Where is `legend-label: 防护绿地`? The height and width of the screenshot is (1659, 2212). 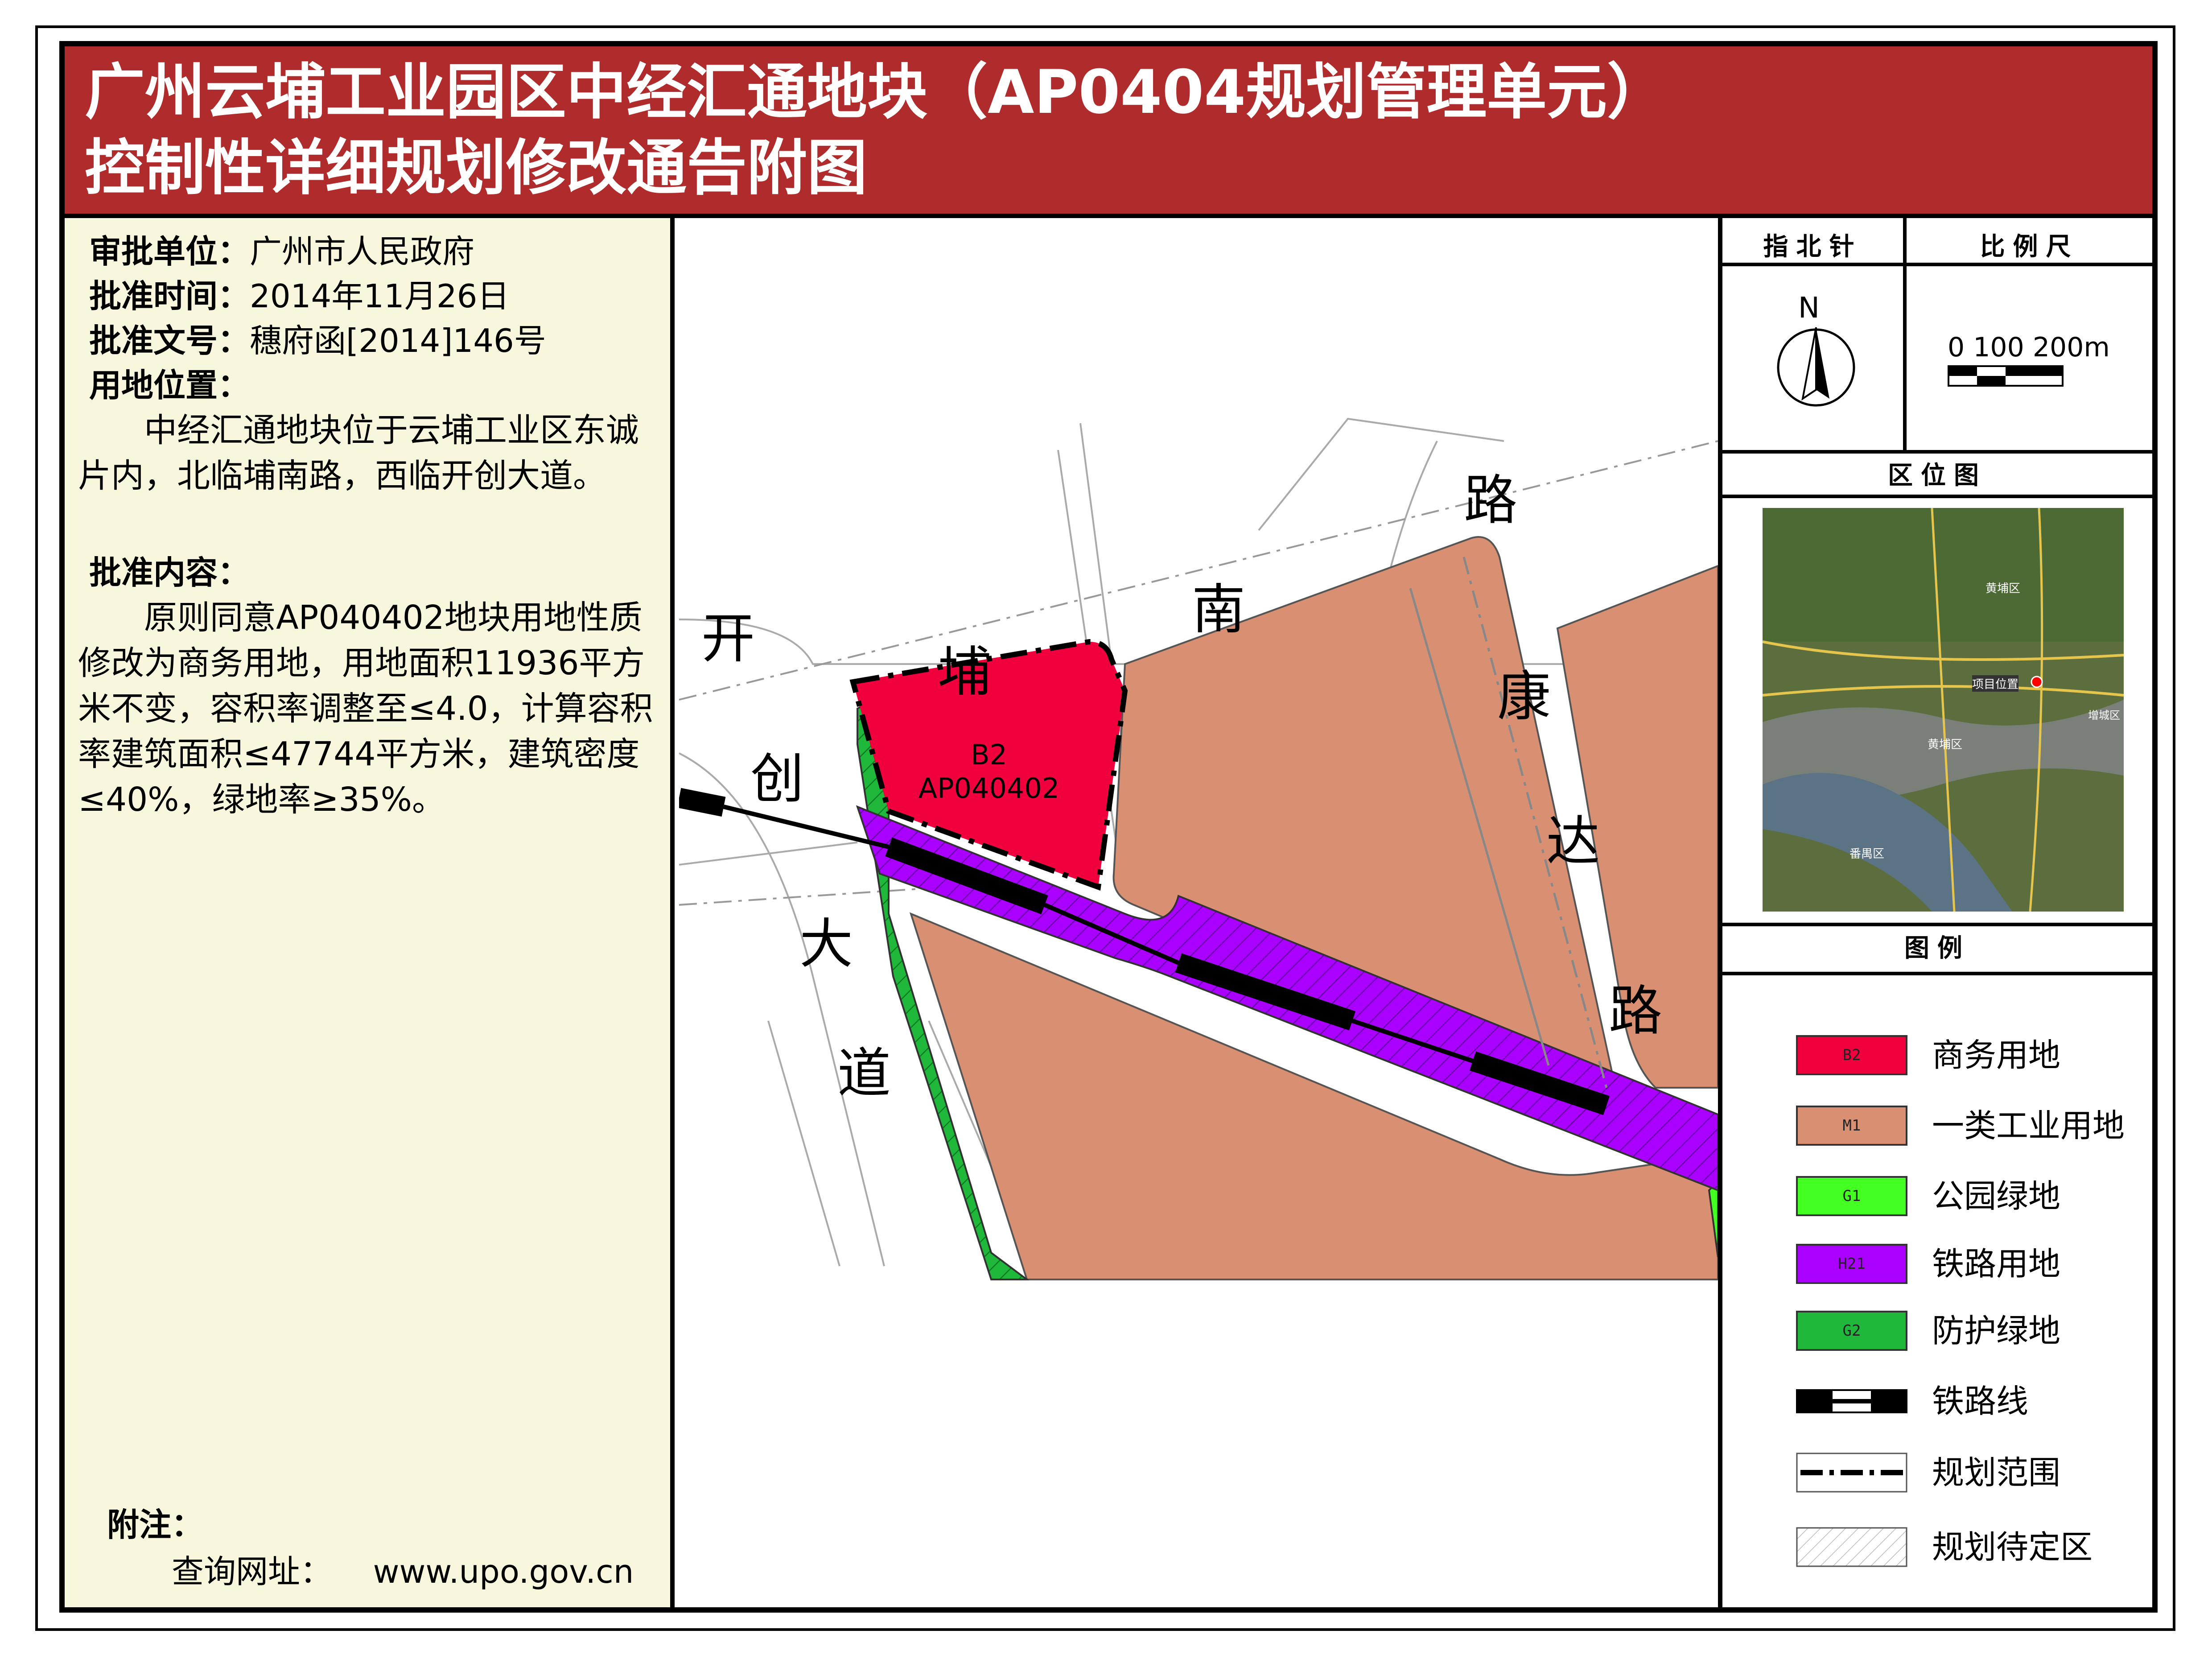 legend-label: 防护绿地 is located at coordinates (1996, 1331).